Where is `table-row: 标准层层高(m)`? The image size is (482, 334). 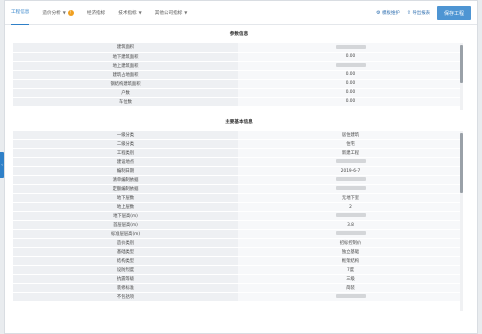 table-row: 标准层层高(m) is located at coordinates (238, 234).